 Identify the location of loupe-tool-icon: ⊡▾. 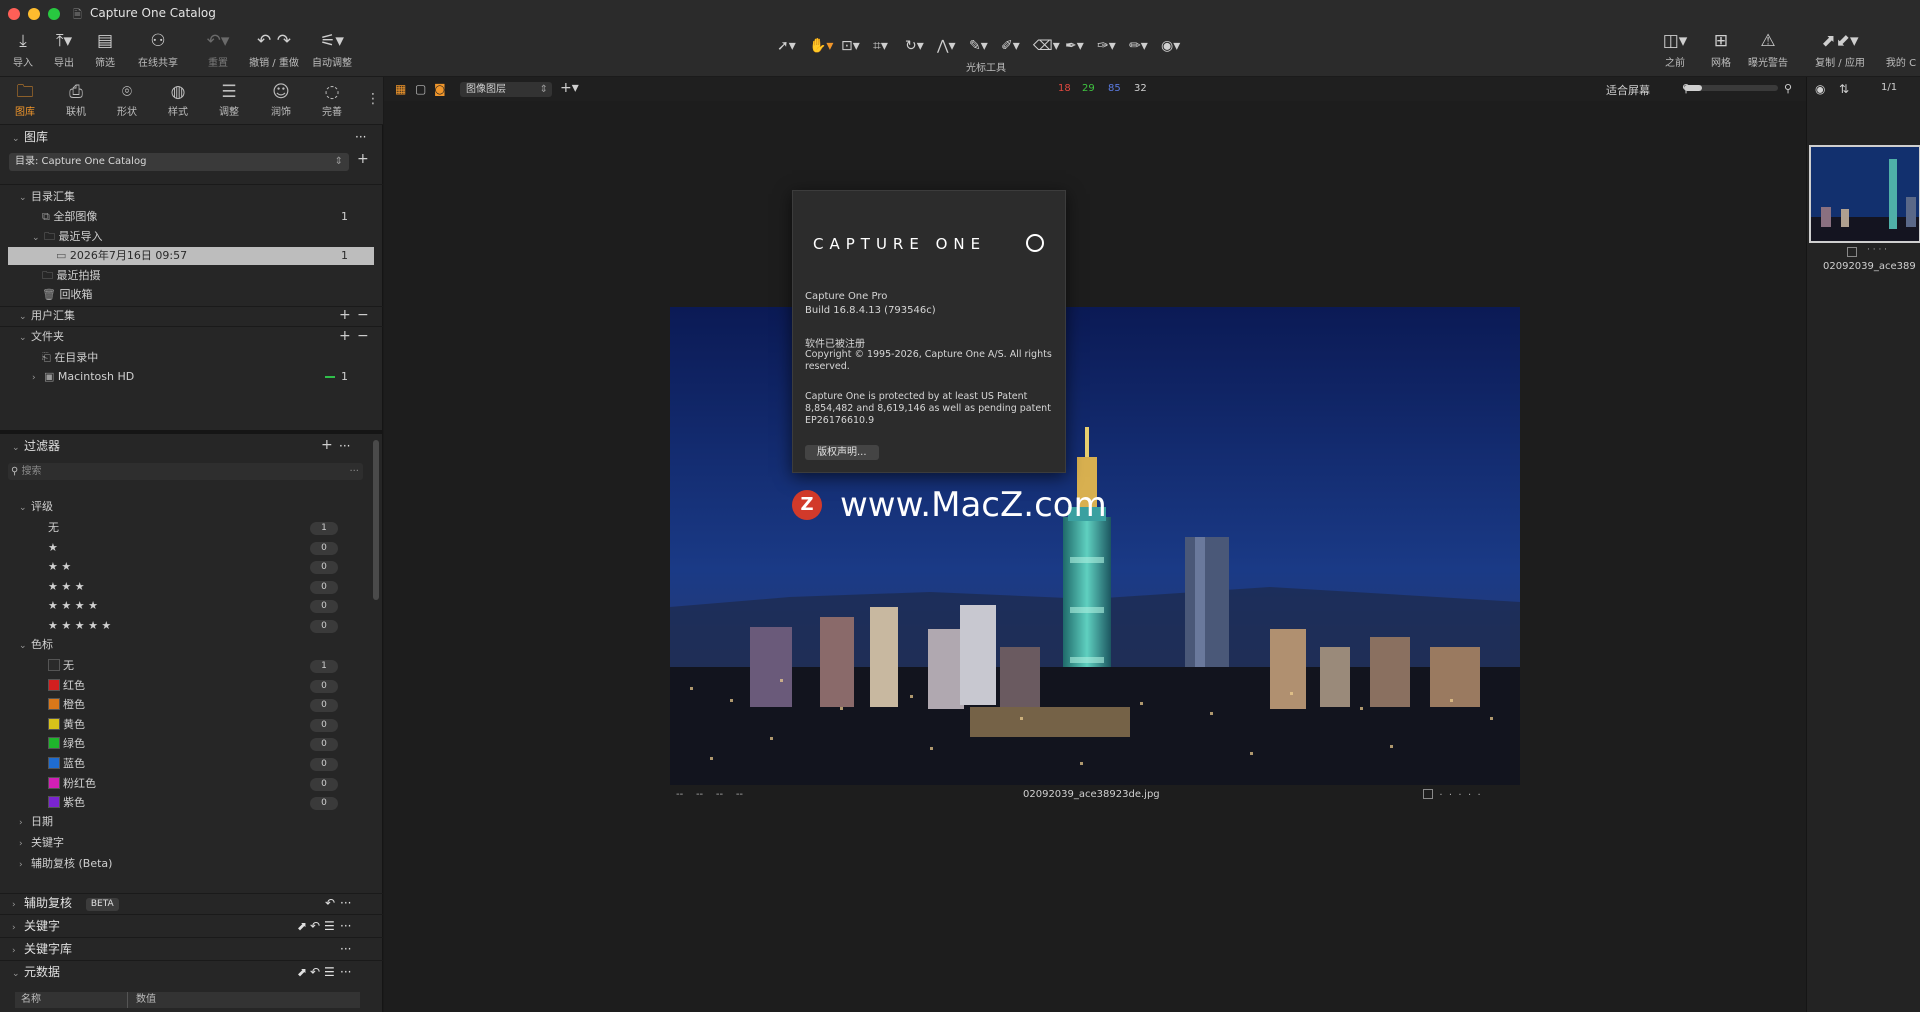
(850, 46).